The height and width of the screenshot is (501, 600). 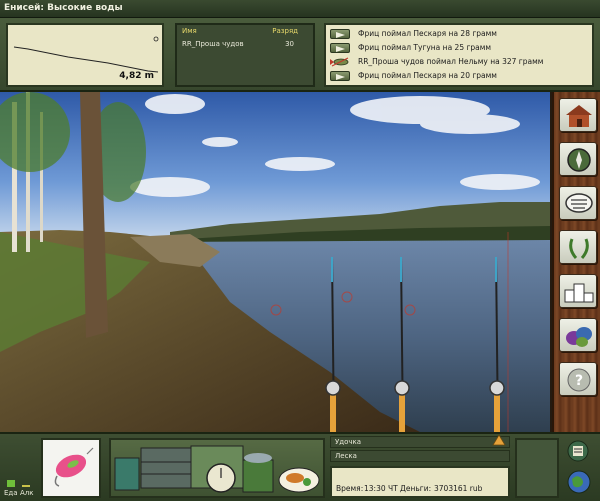 I want to click on scoreboard-col-rank: Разряд, so click(x=285, y=31).